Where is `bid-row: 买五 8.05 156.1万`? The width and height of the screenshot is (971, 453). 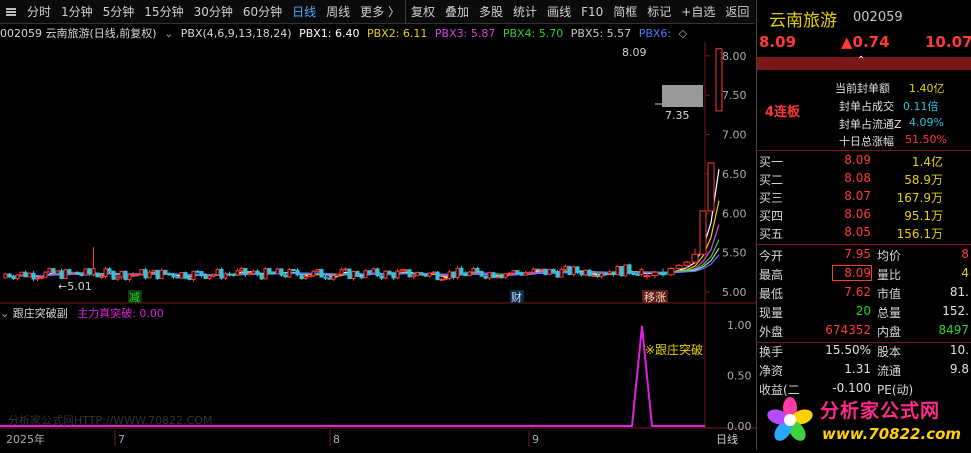
bid-row: 买五 8.05 156.1万 is located at coordinates (864, 234).